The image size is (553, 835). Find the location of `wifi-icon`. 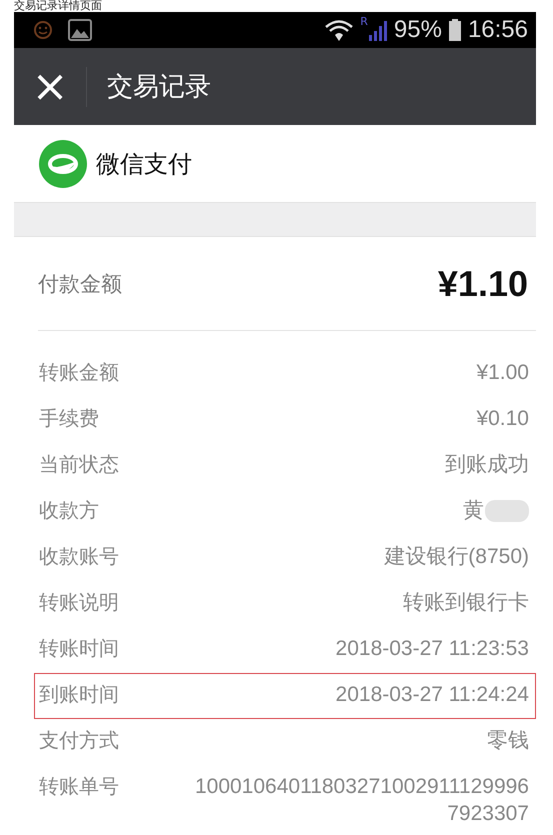

wifi-icon is located at coordinates (339, 30).